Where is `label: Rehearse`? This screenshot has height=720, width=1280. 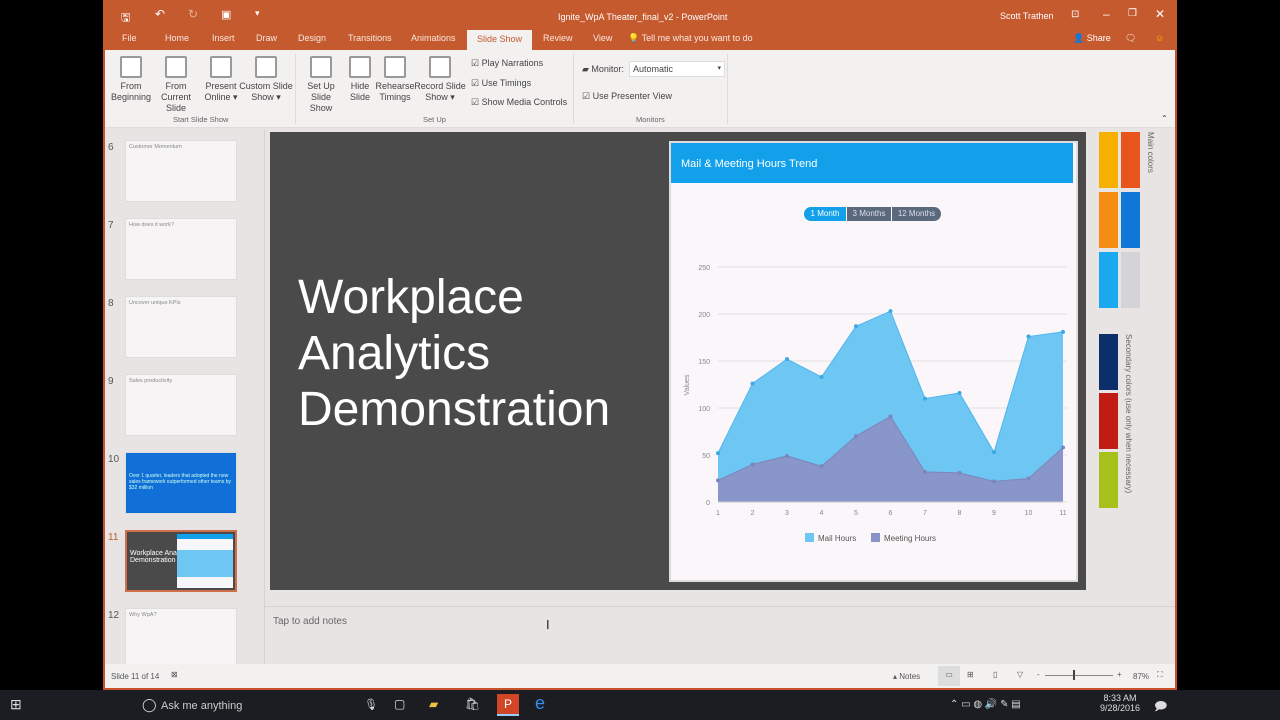 label: Rehearse is located at coordinates (395, 86).